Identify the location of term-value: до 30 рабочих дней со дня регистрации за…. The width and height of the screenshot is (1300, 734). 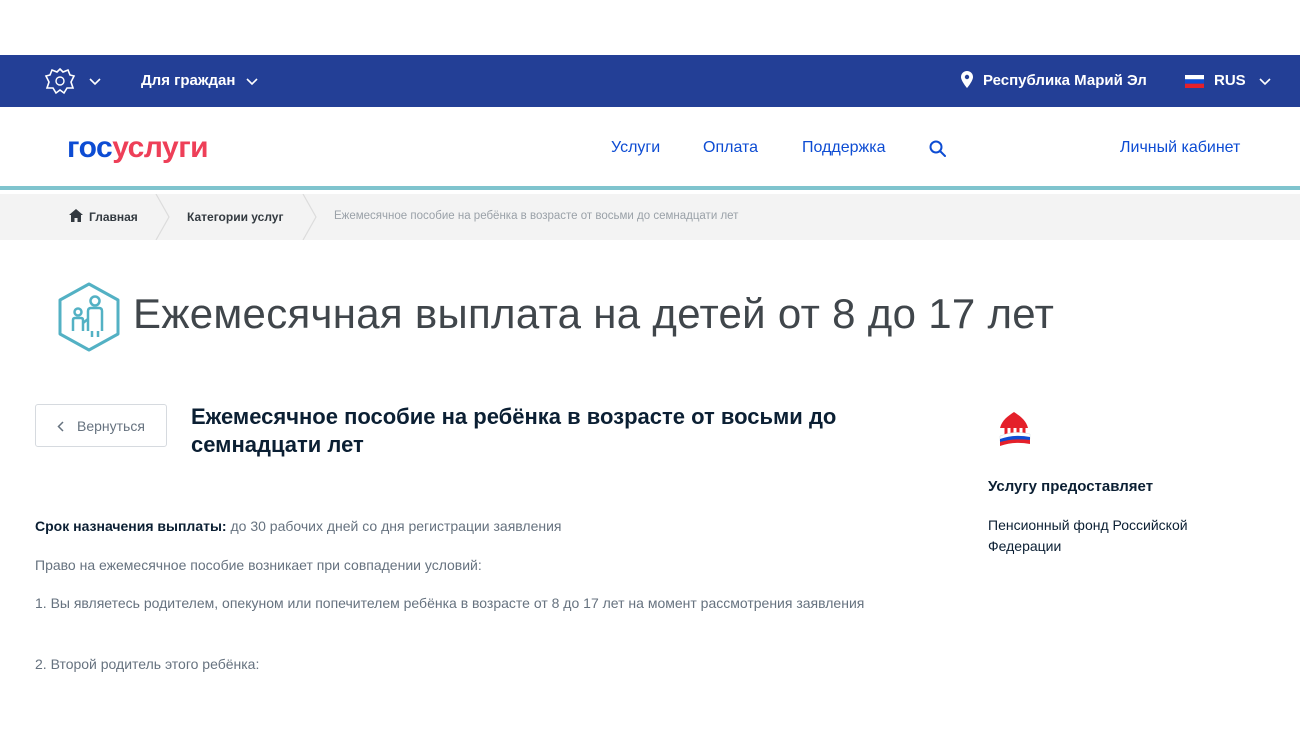
(394, 526).